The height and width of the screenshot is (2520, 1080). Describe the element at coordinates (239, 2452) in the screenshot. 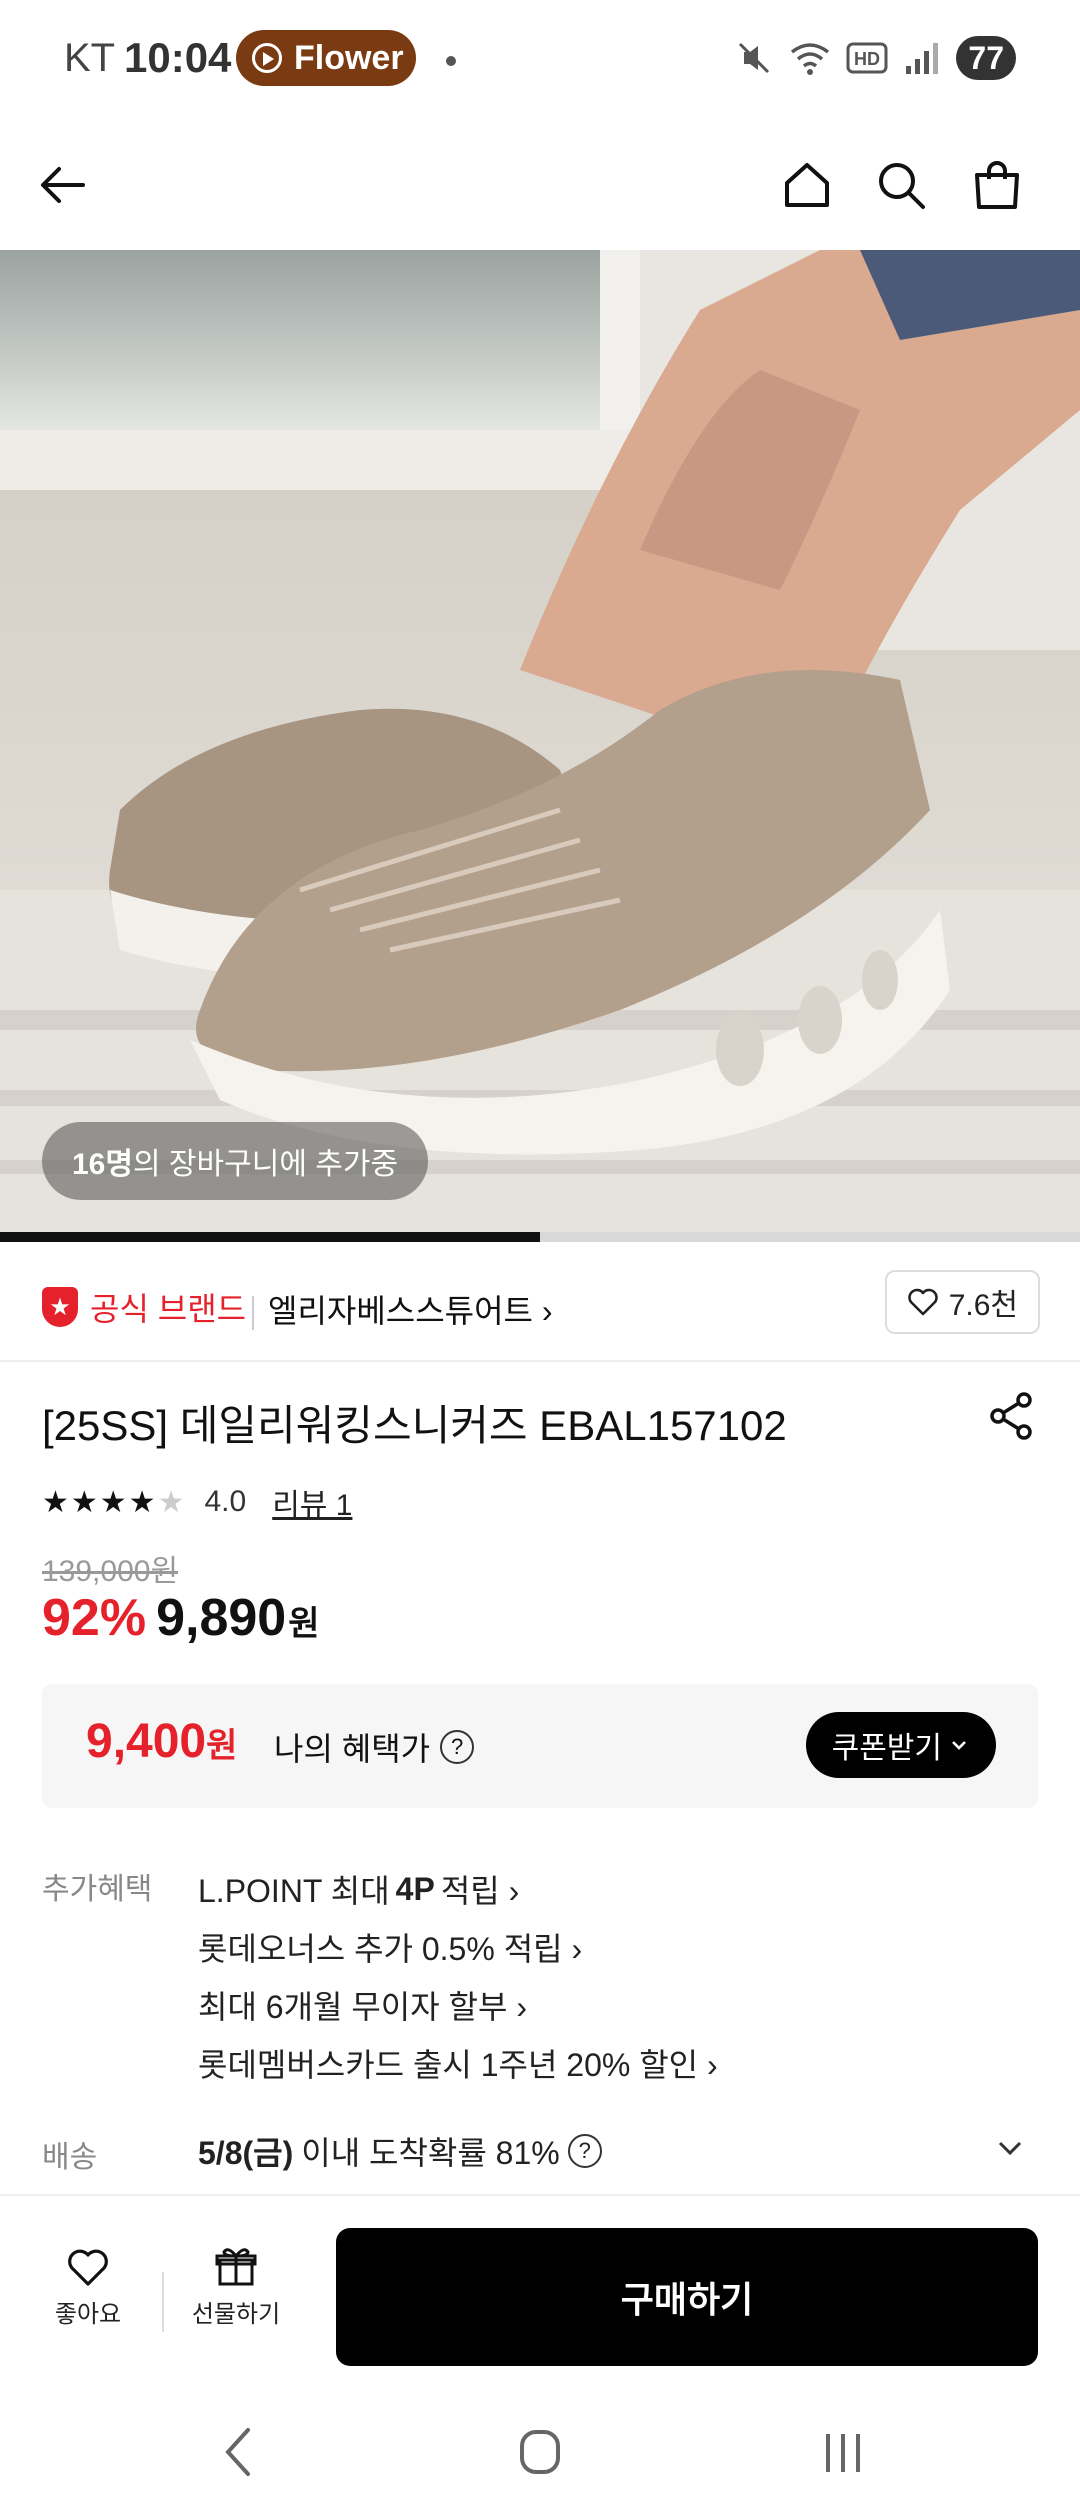

I see `system-back-icon` at that location.